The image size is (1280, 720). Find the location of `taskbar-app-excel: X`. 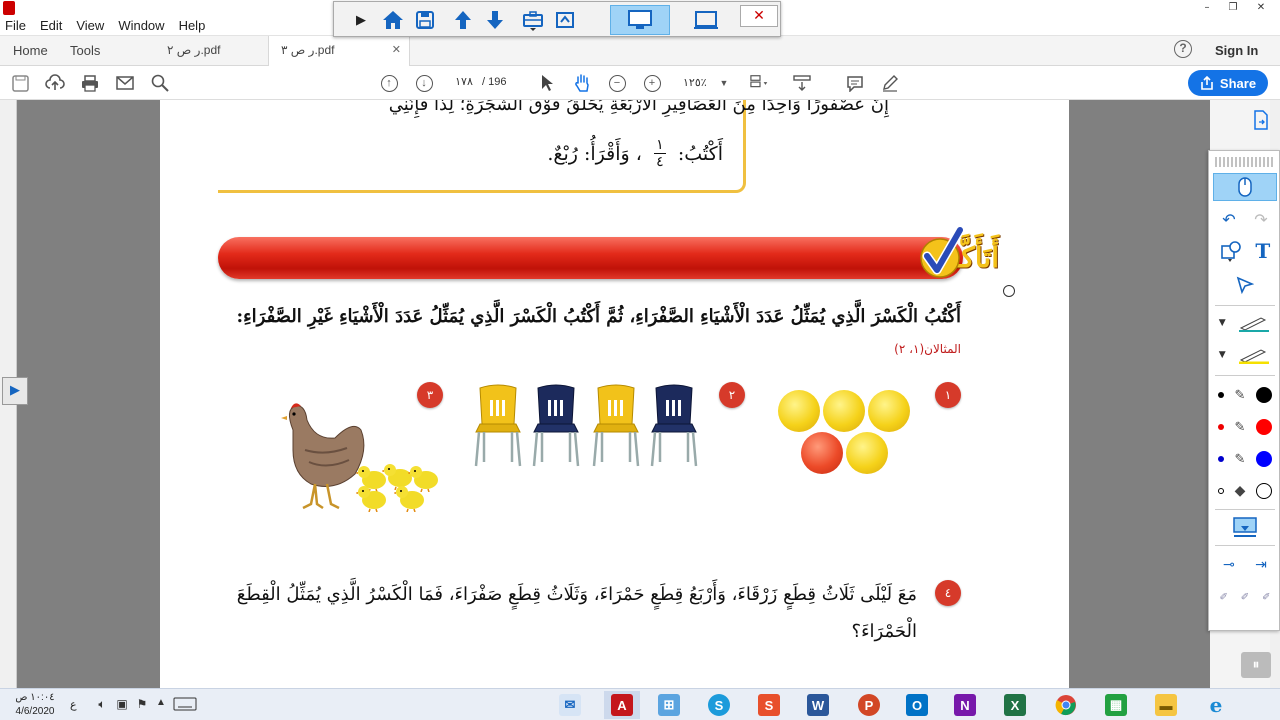

taskbar-app-excel: X is located at coordinates (1015, 705).